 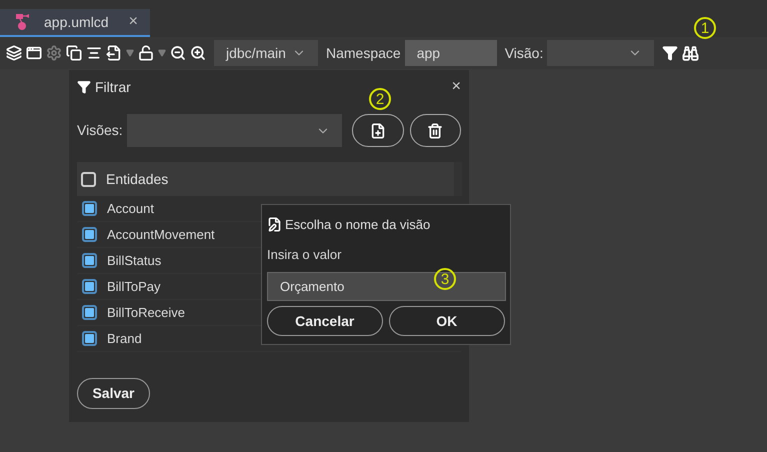 What do you see at coordinates (446, 321) in the screenshot?
I see `ok-button: OK` at bounding box center [446, 321].